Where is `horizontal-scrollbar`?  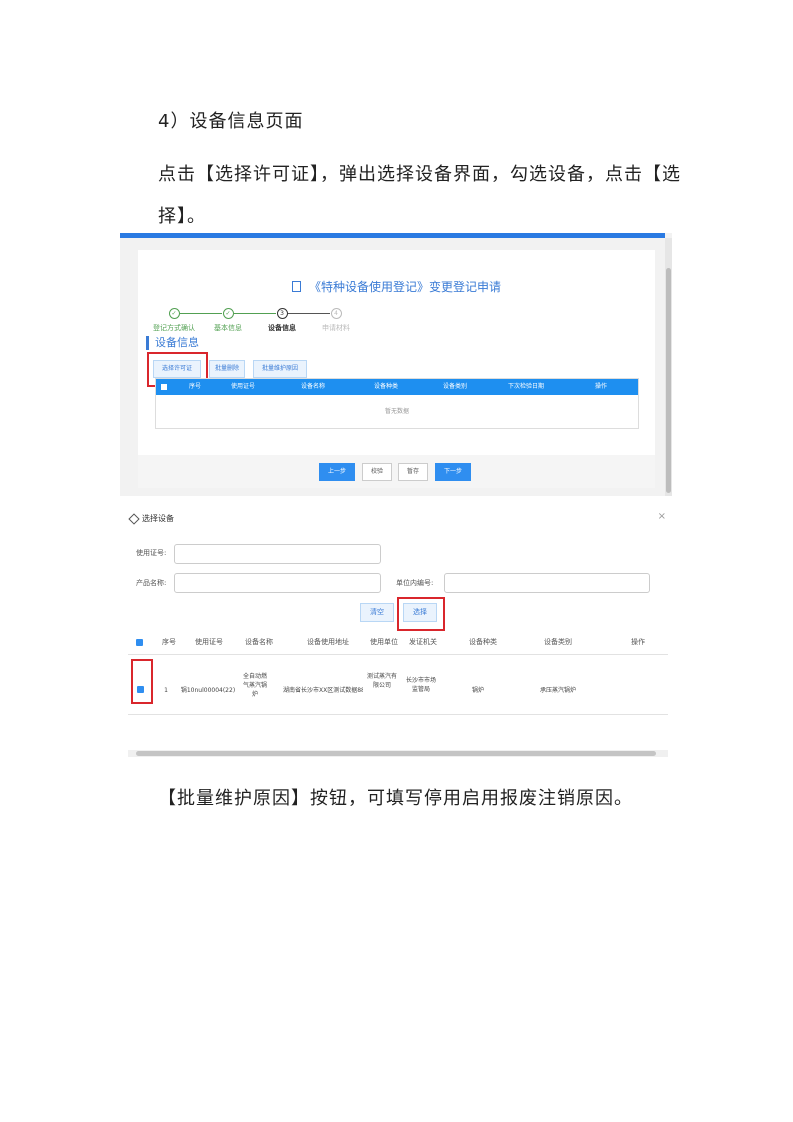
horizontal-scrollbar is located at coordinates (398, 753).